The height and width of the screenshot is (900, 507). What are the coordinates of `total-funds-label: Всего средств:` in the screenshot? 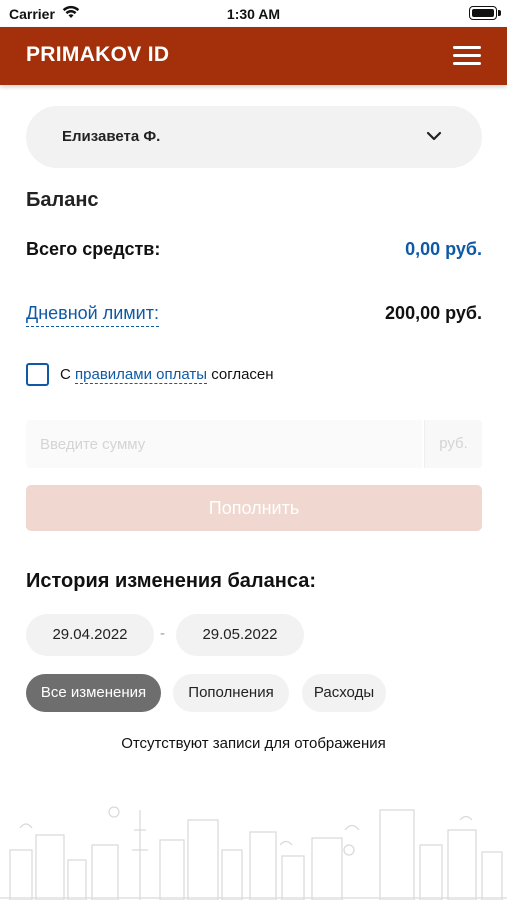 It's located at (93, 249).